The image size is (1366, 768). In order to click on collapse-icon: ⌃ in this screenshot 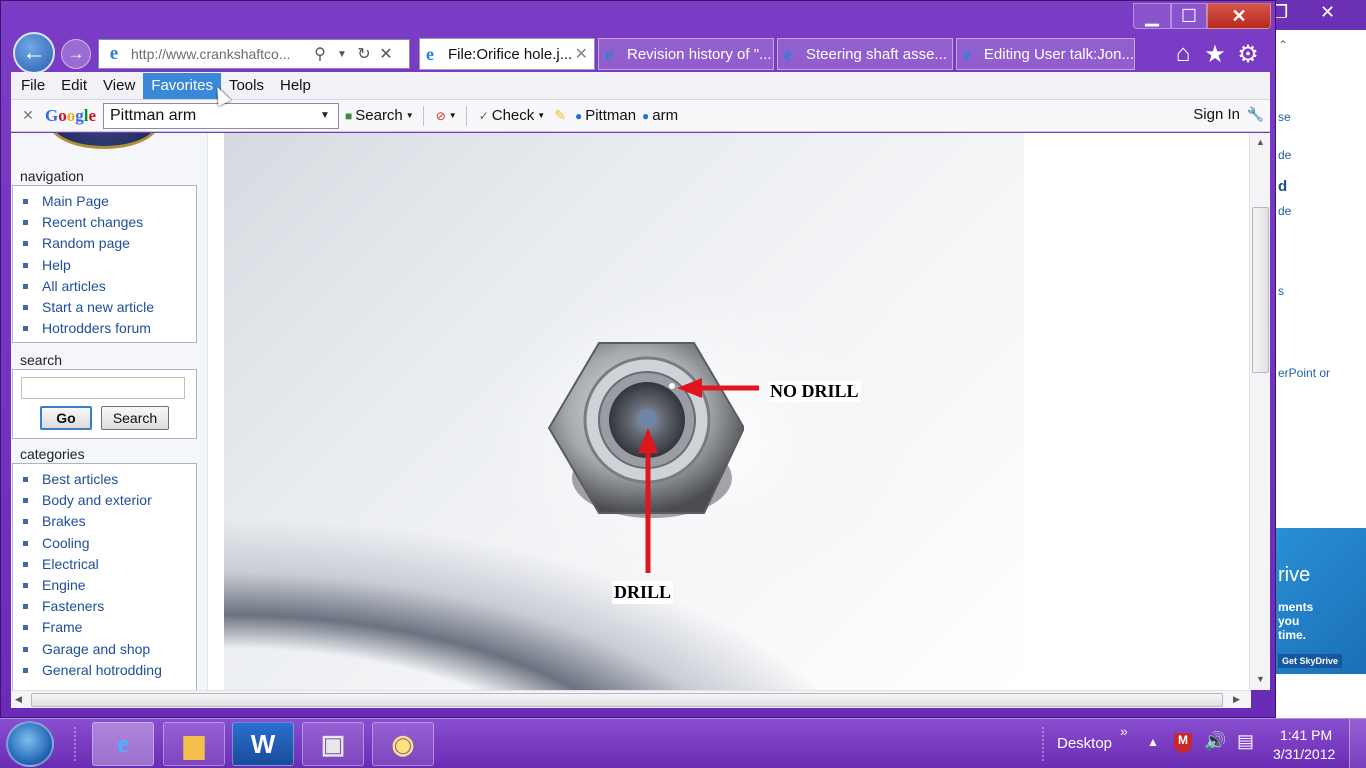, I will do `click(1283, 45)`.